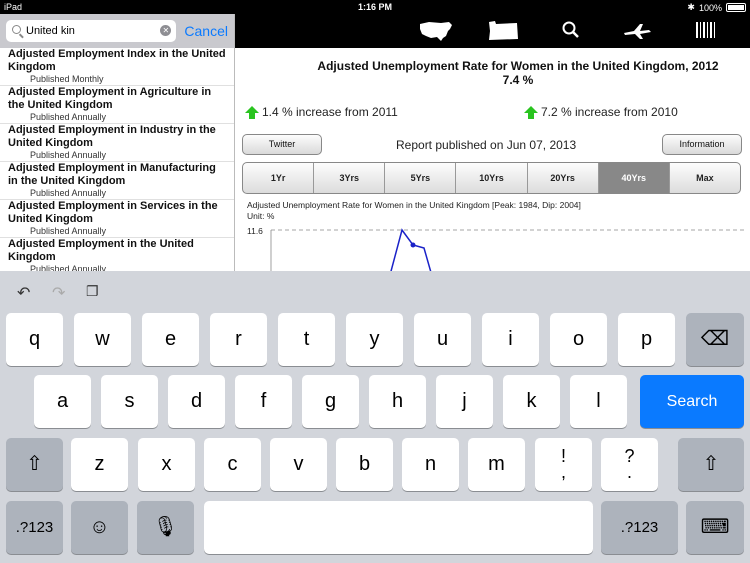 The width and height of the screenshot is (750, 563). Describe the element at coordinates (99, 464) in the screenshot. I see `key-z: z` at that location.